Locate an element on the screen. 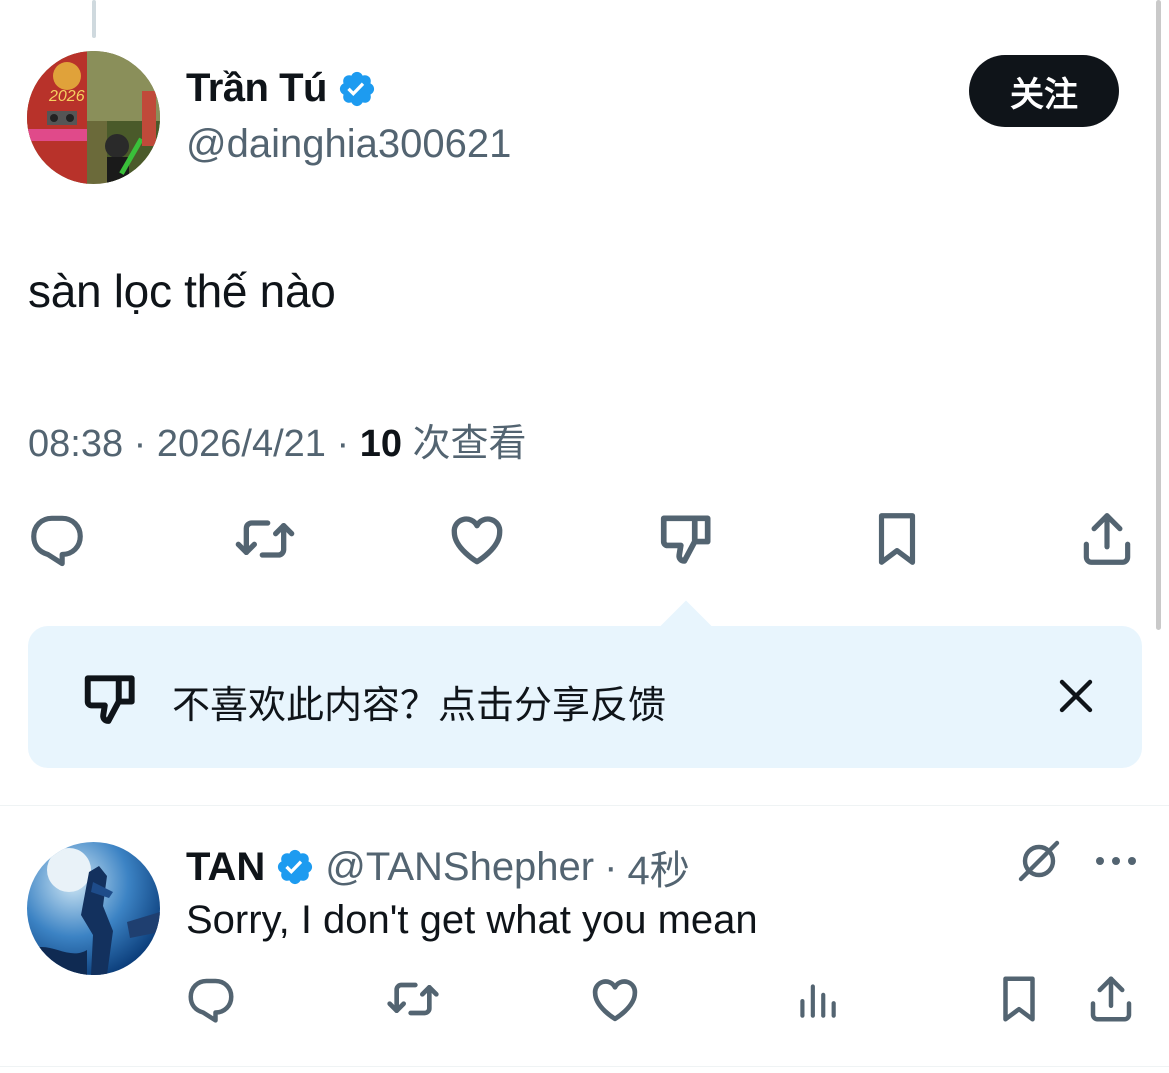 The height and width of the screenshot is (1073, 1169). reply-age: 4秒 is located at coordinates (658, 867).